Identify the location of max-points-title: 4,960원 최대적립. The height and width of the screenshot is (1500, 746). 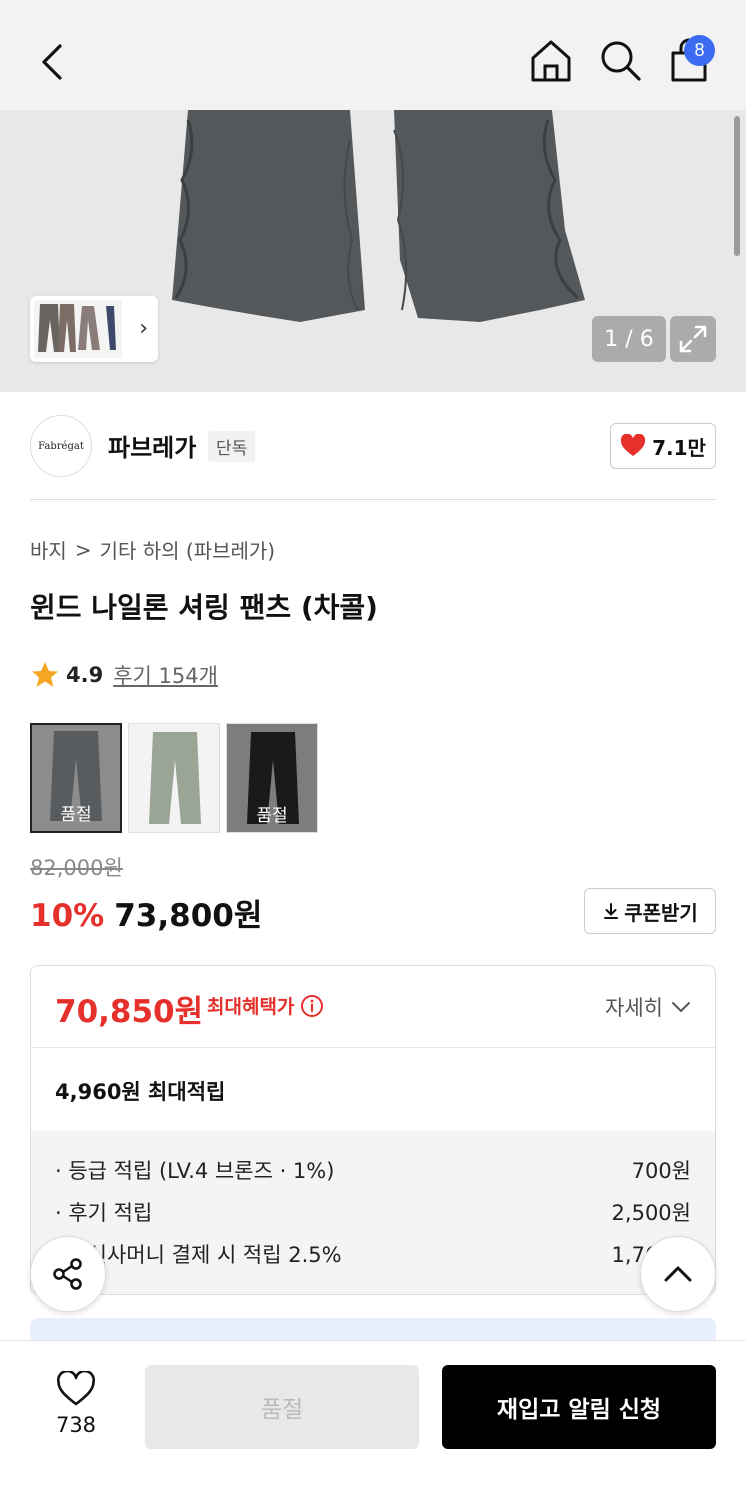
(140, 1092).